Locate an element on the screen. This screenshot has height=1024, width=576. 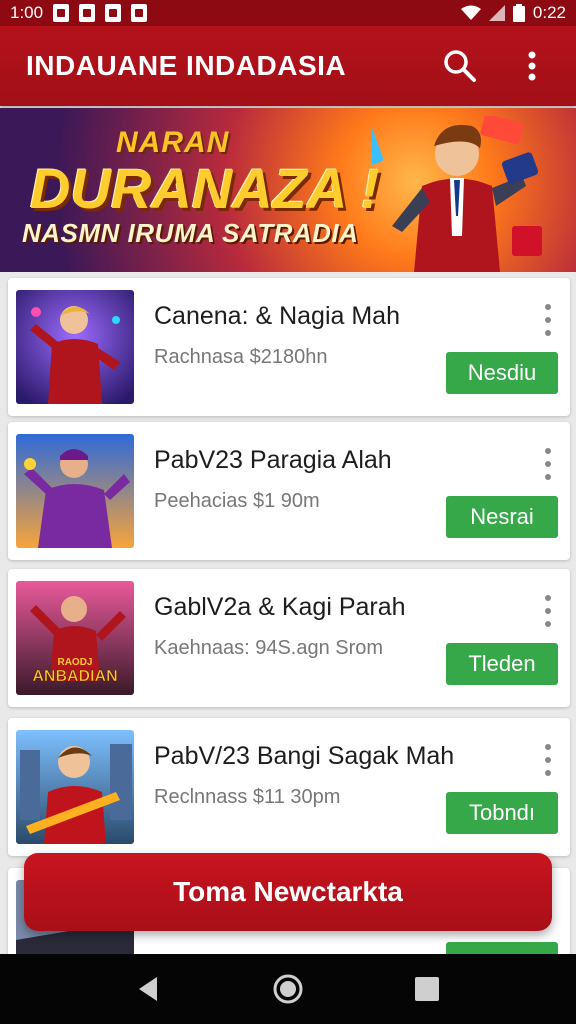
item-subtitle: Kaehnaas: 94S.agn Srom is located at coordinates (269, 648).